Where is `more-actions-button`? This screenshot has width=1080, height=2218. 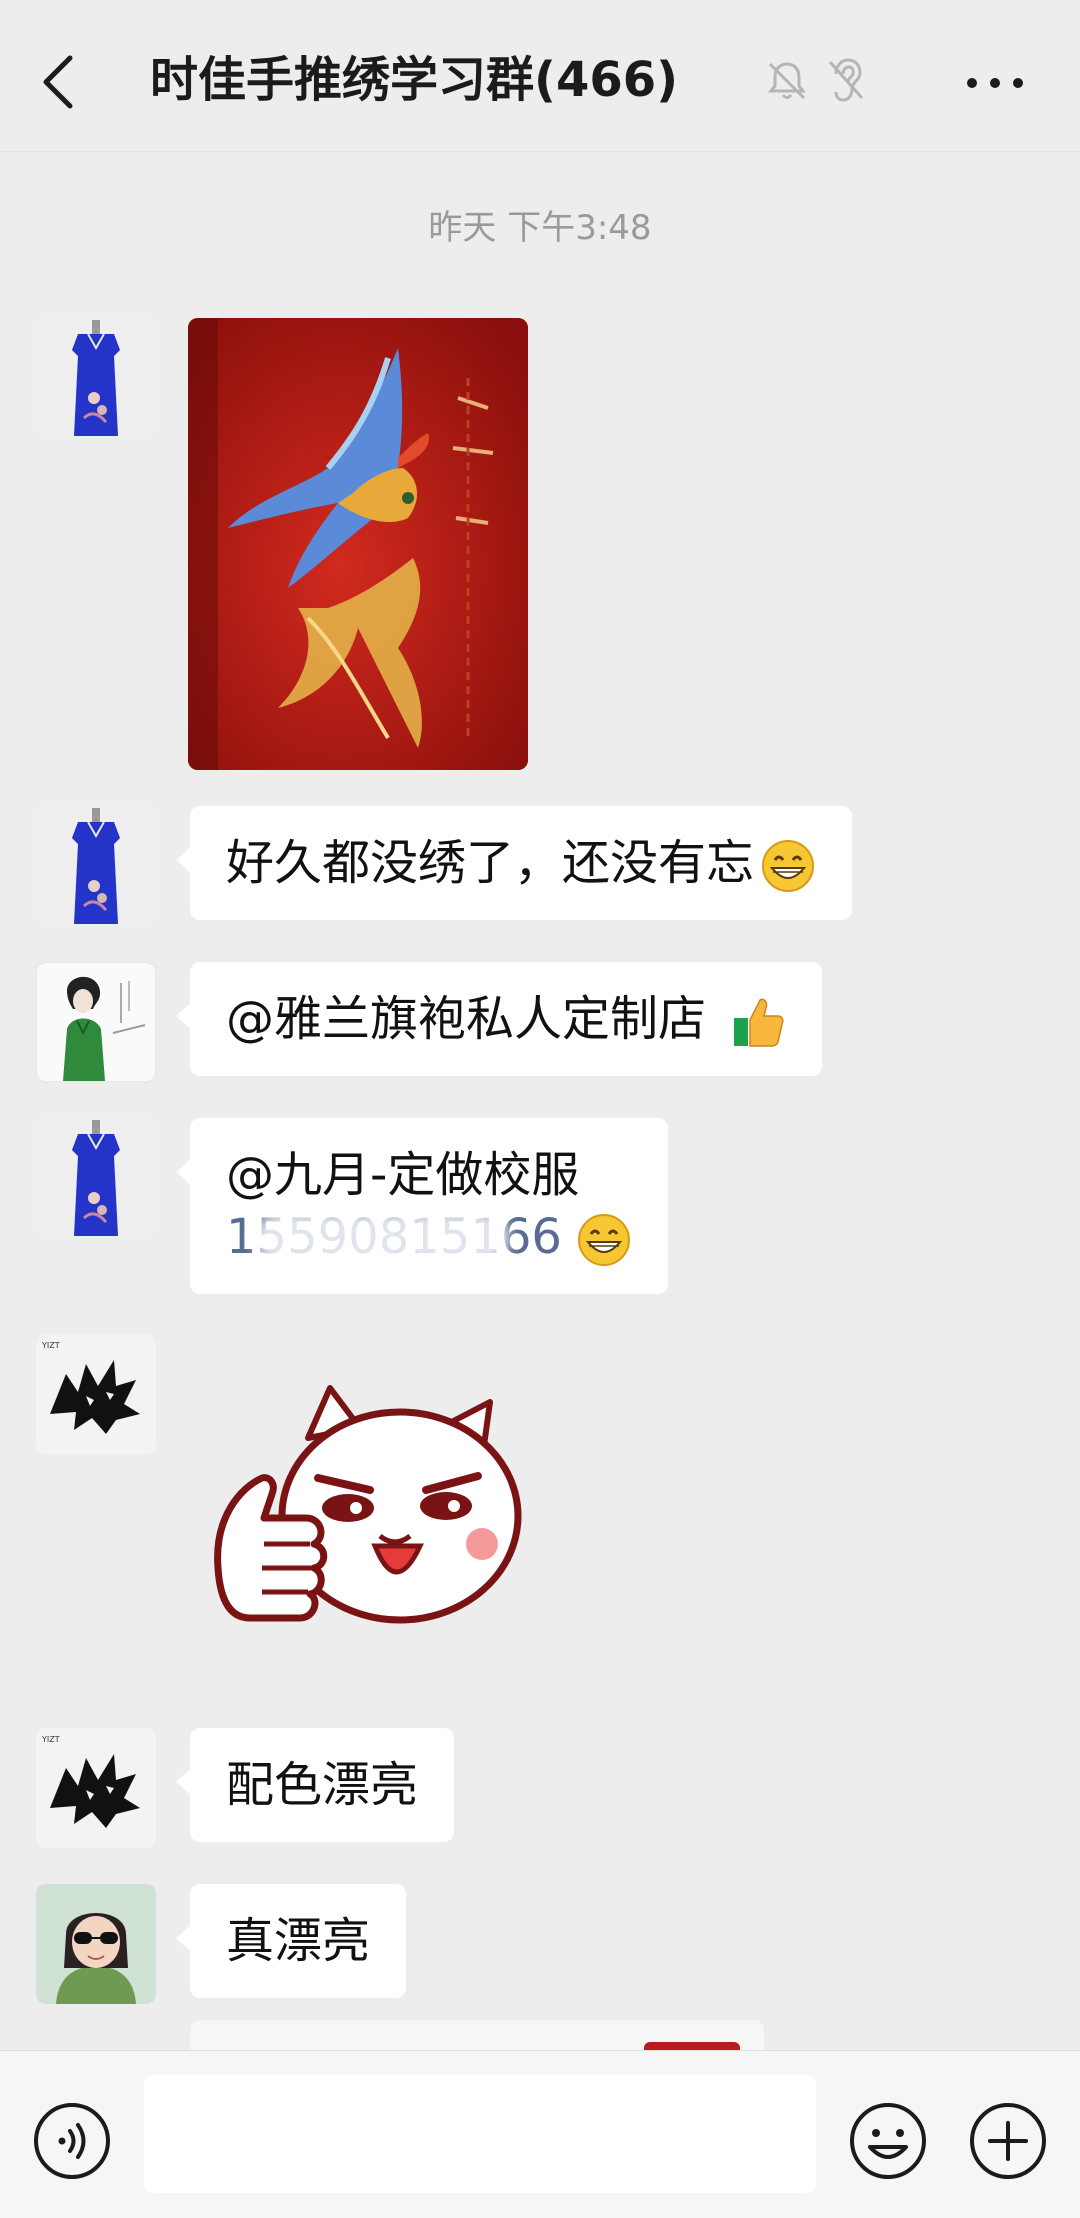 more-actions-button is located at coordinates (1008, 2141).